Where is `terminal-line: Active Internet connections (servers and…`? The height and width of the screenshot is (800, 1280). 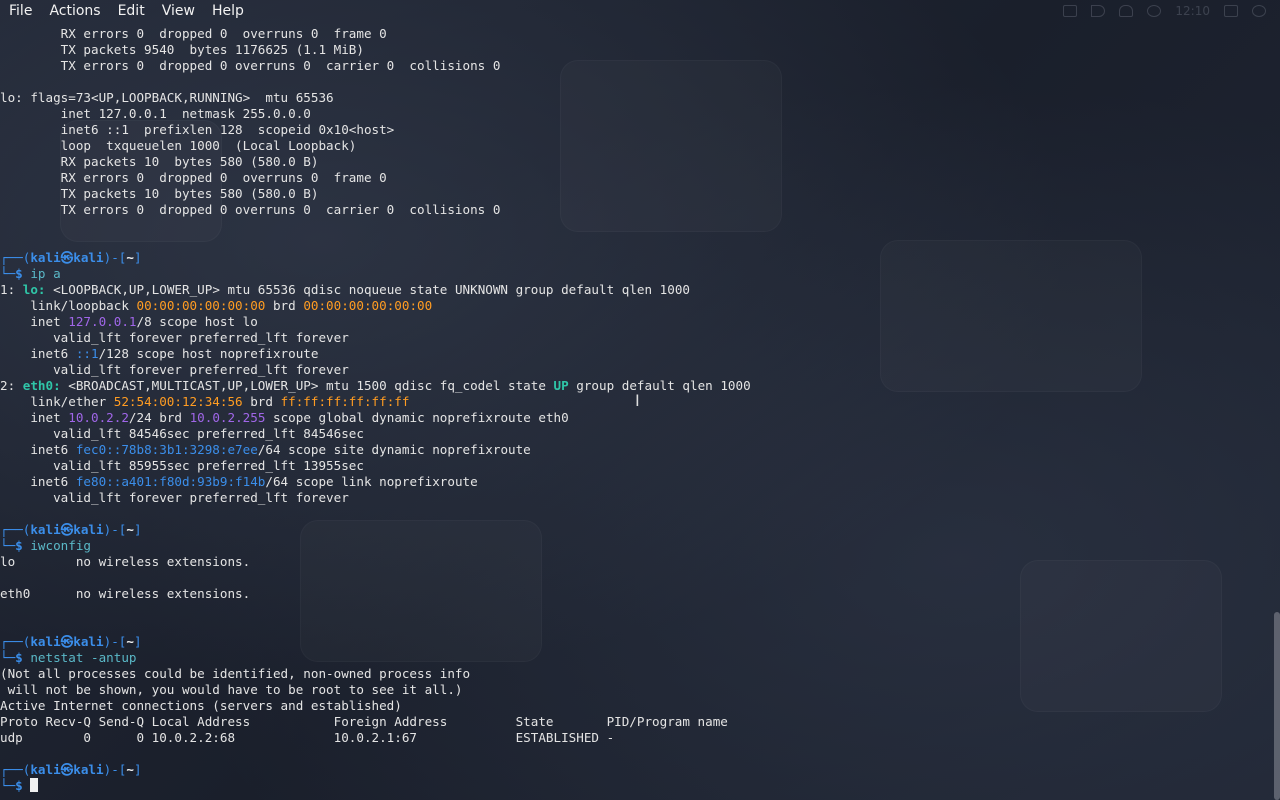
terminal-line: Active Internet connections (servers and… is located at coordinates (635, 706).